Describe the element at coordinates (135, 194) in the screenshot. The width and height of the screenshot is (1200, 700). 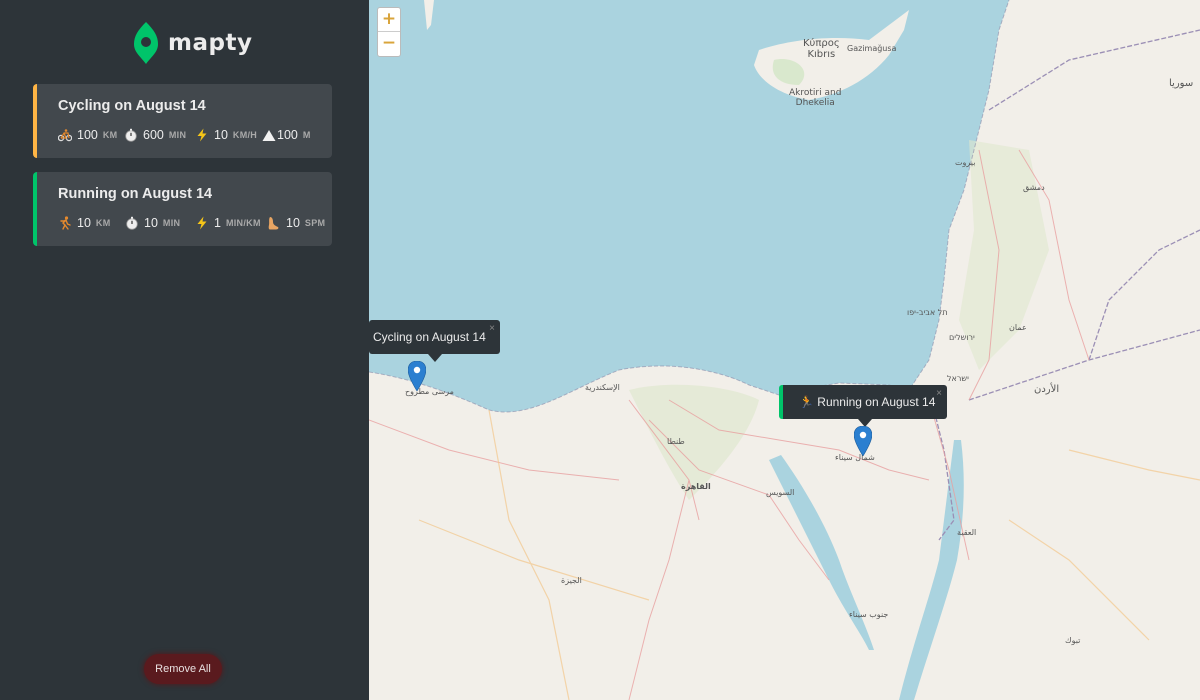
I see `workout-title: Running on August 14` at that location.